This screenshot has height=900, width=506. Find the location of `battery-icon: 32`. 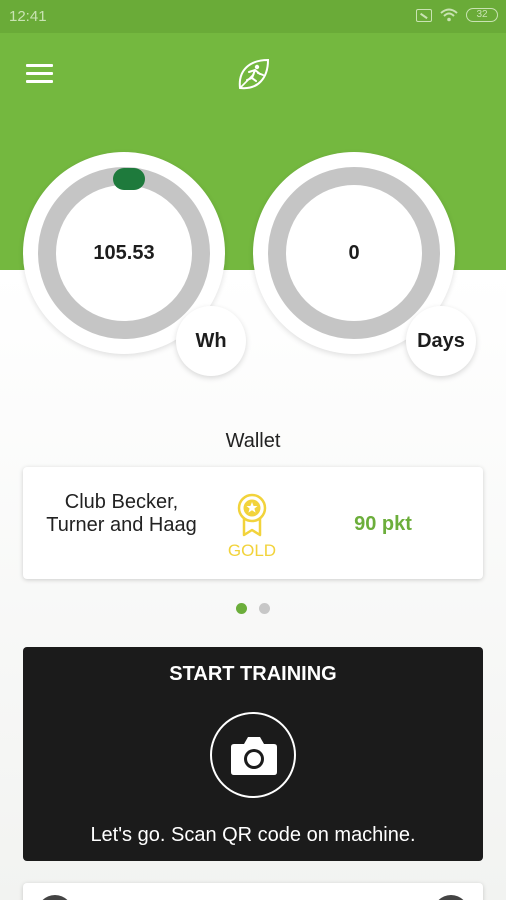

battery-icon: 32 is located at coordinates (482, 15).